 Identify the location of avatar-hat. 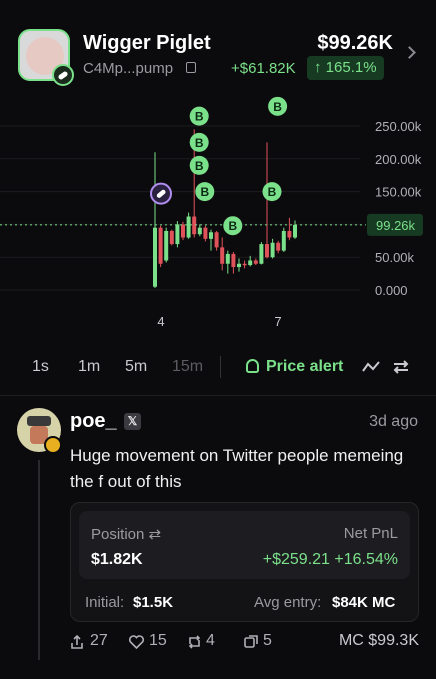
(39, 421).